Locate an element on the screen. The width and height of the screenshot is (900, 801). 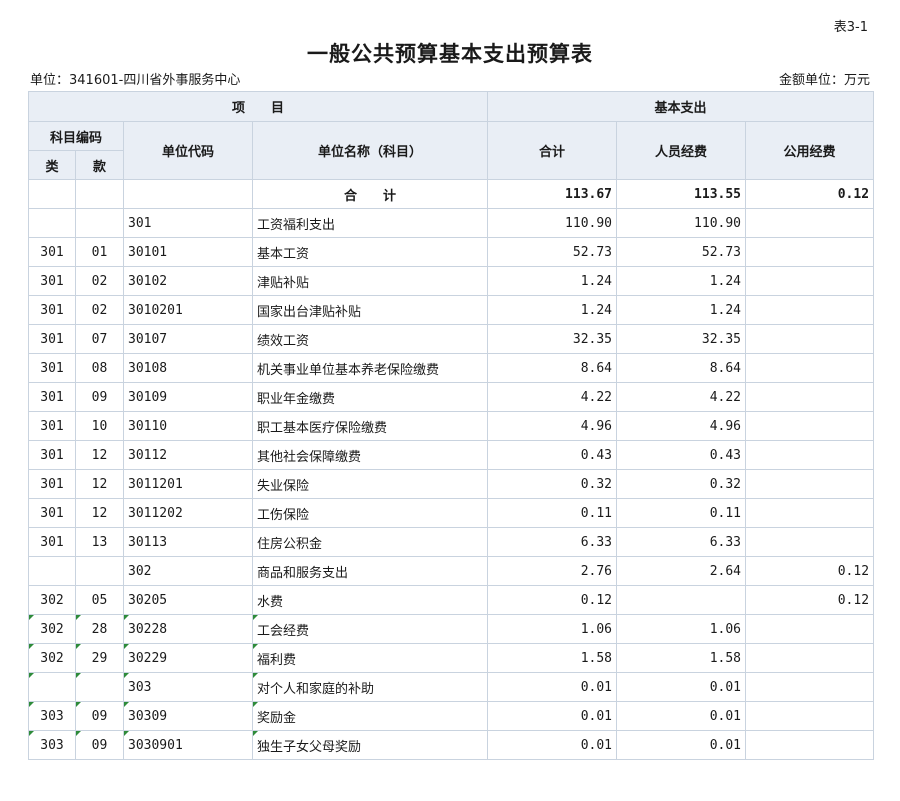
header-xiangmu: 项 目 is located at coordinates (258, 106).